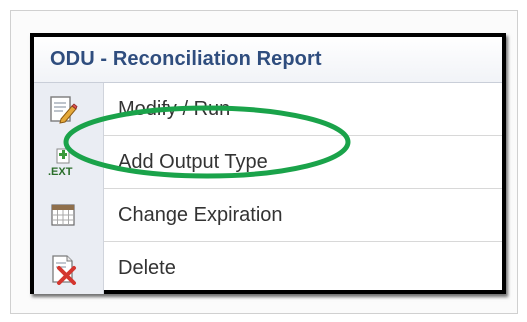 The height and width of the screenshot is (322, 527). Describe the element at coordinates (60, 172) in the screenshot. I see `ext-label: .EXT` at that location.